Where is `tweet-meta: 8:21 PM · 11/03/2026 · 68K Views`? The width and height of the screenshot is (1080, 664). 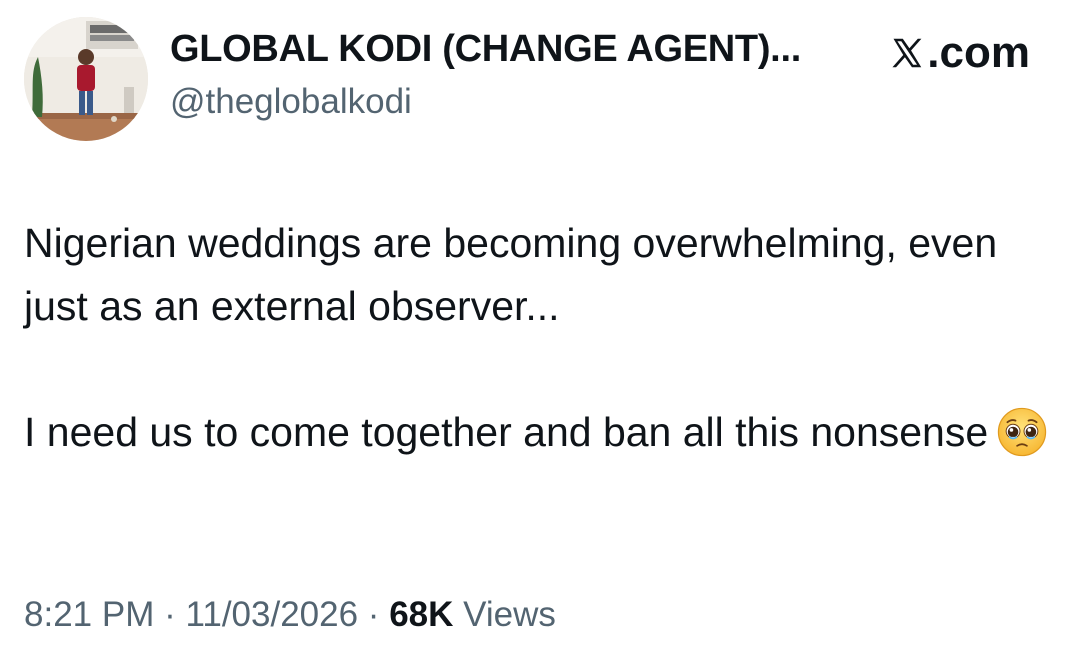
tweet-meta: 8:21 PM · 11/03/2026 · 68K Views is located at coordinates (290, 615).